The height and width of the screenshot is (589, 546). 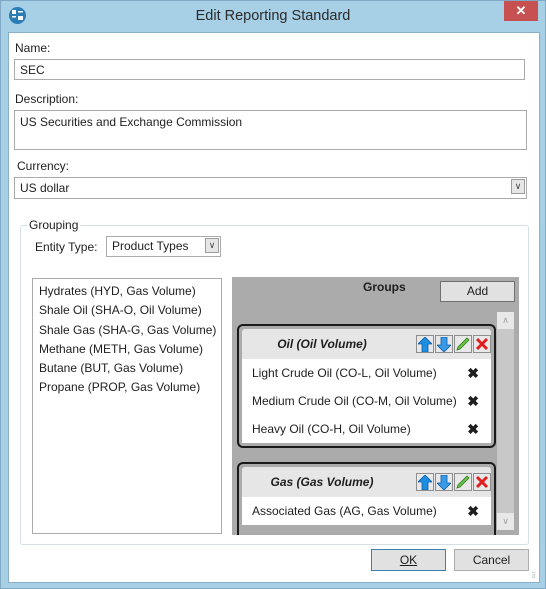 I want to click on currency-label: Currency:, so click(x=43, y=166).